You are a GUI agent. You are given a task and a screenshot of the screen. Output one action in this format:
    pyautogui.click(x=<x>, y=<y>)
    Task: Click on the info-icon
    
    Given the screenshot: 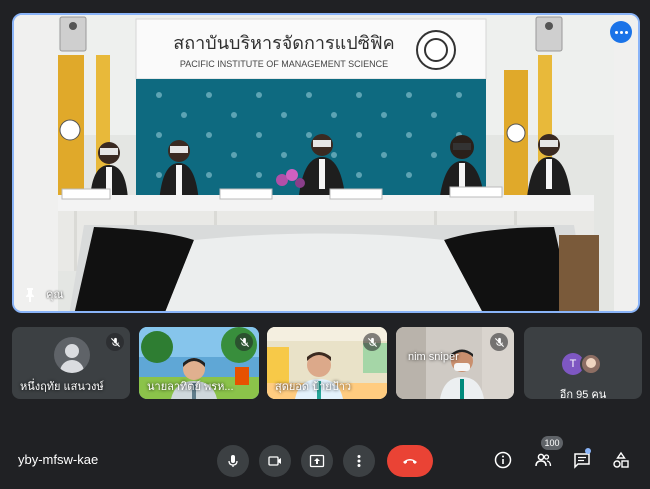 What is the action you would take?
    pyautogui.click(x=503, y=460)
    